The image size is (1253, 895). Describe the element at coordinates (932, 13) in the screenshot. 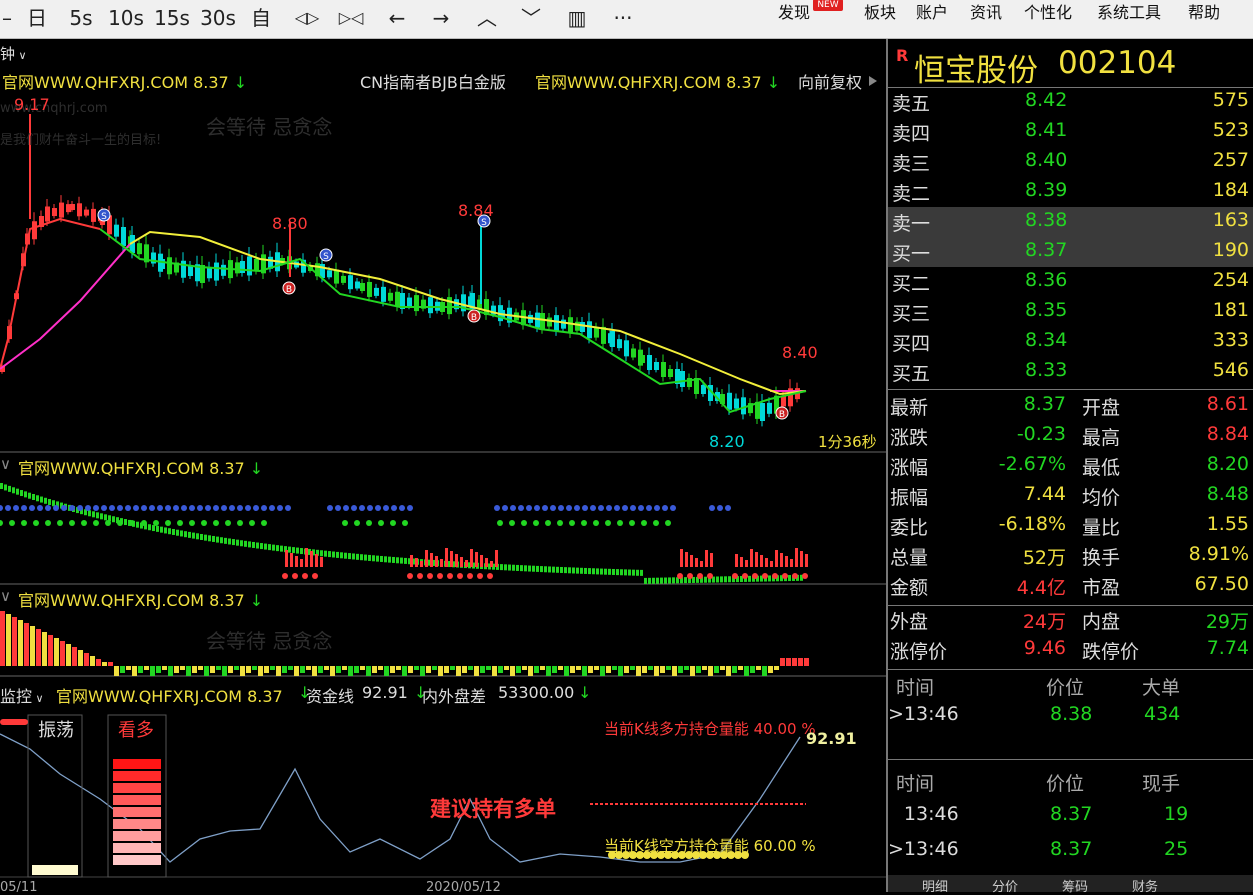

I see `menu-account: 账户` at that location.